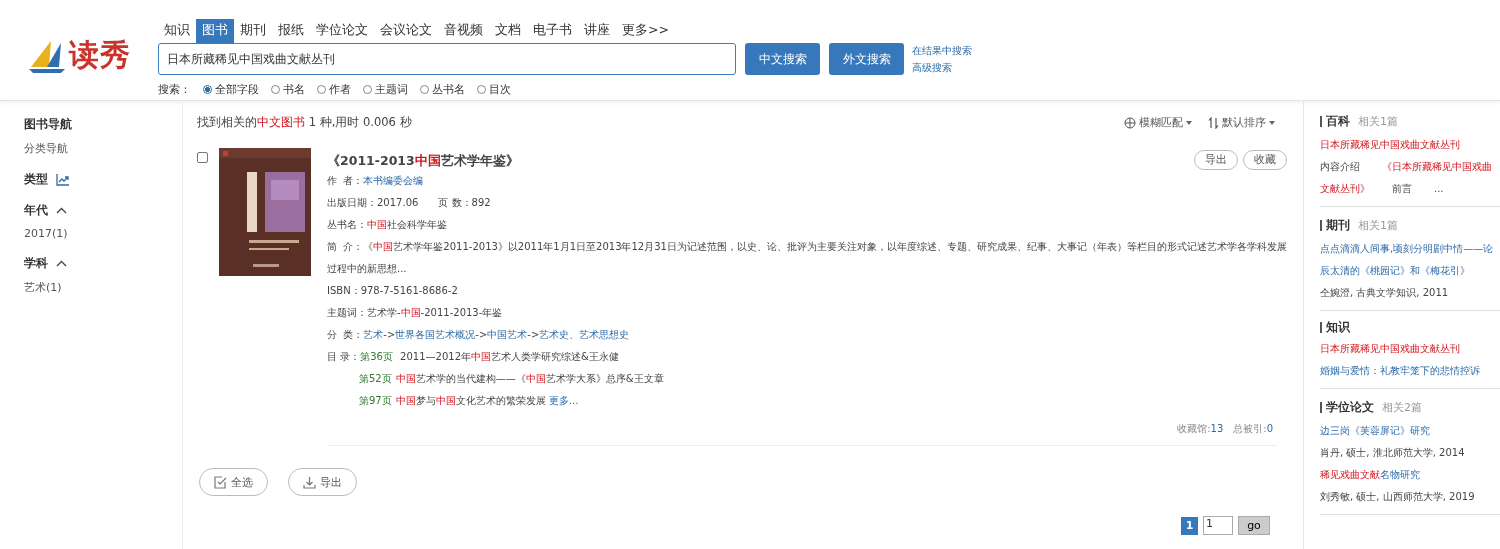  Describe the element at coordinates (36, 210) in the screenshot. I see `facet-title: 年代` at that location.